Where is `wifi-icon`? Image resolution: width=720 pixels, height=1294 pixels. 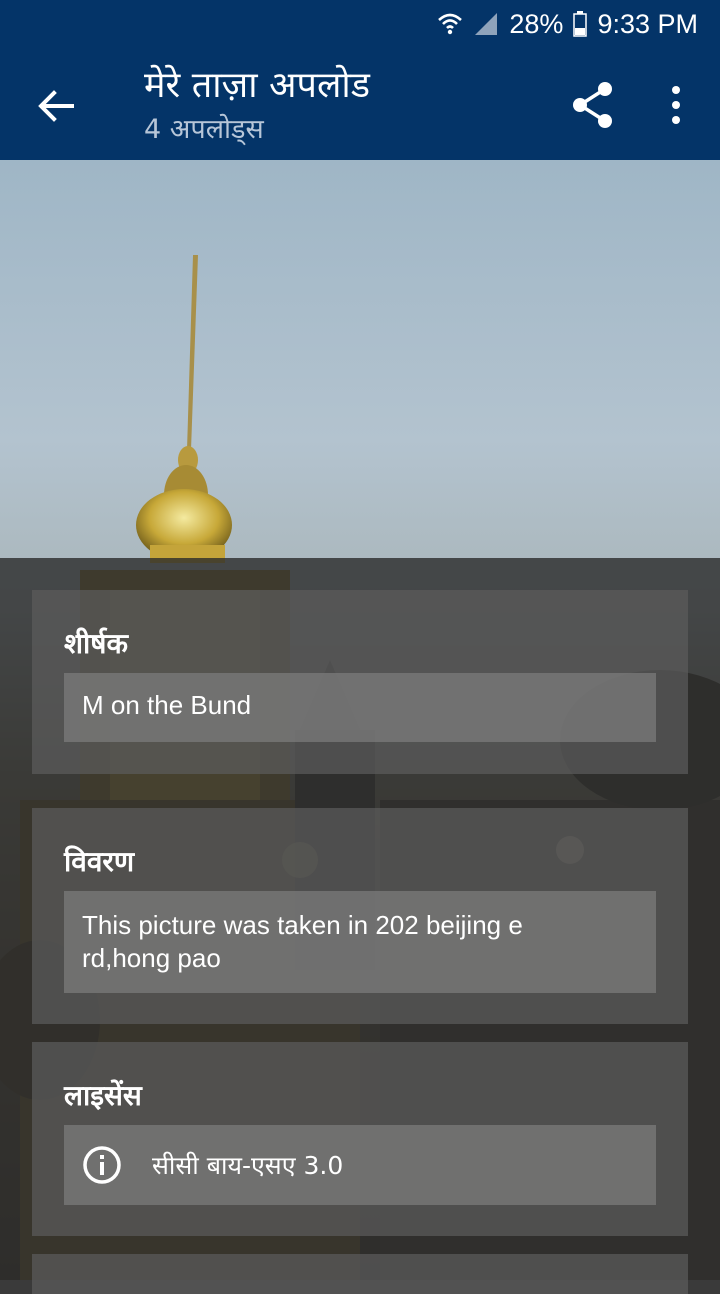 wifi-icon is located at coordinates (450, 24).